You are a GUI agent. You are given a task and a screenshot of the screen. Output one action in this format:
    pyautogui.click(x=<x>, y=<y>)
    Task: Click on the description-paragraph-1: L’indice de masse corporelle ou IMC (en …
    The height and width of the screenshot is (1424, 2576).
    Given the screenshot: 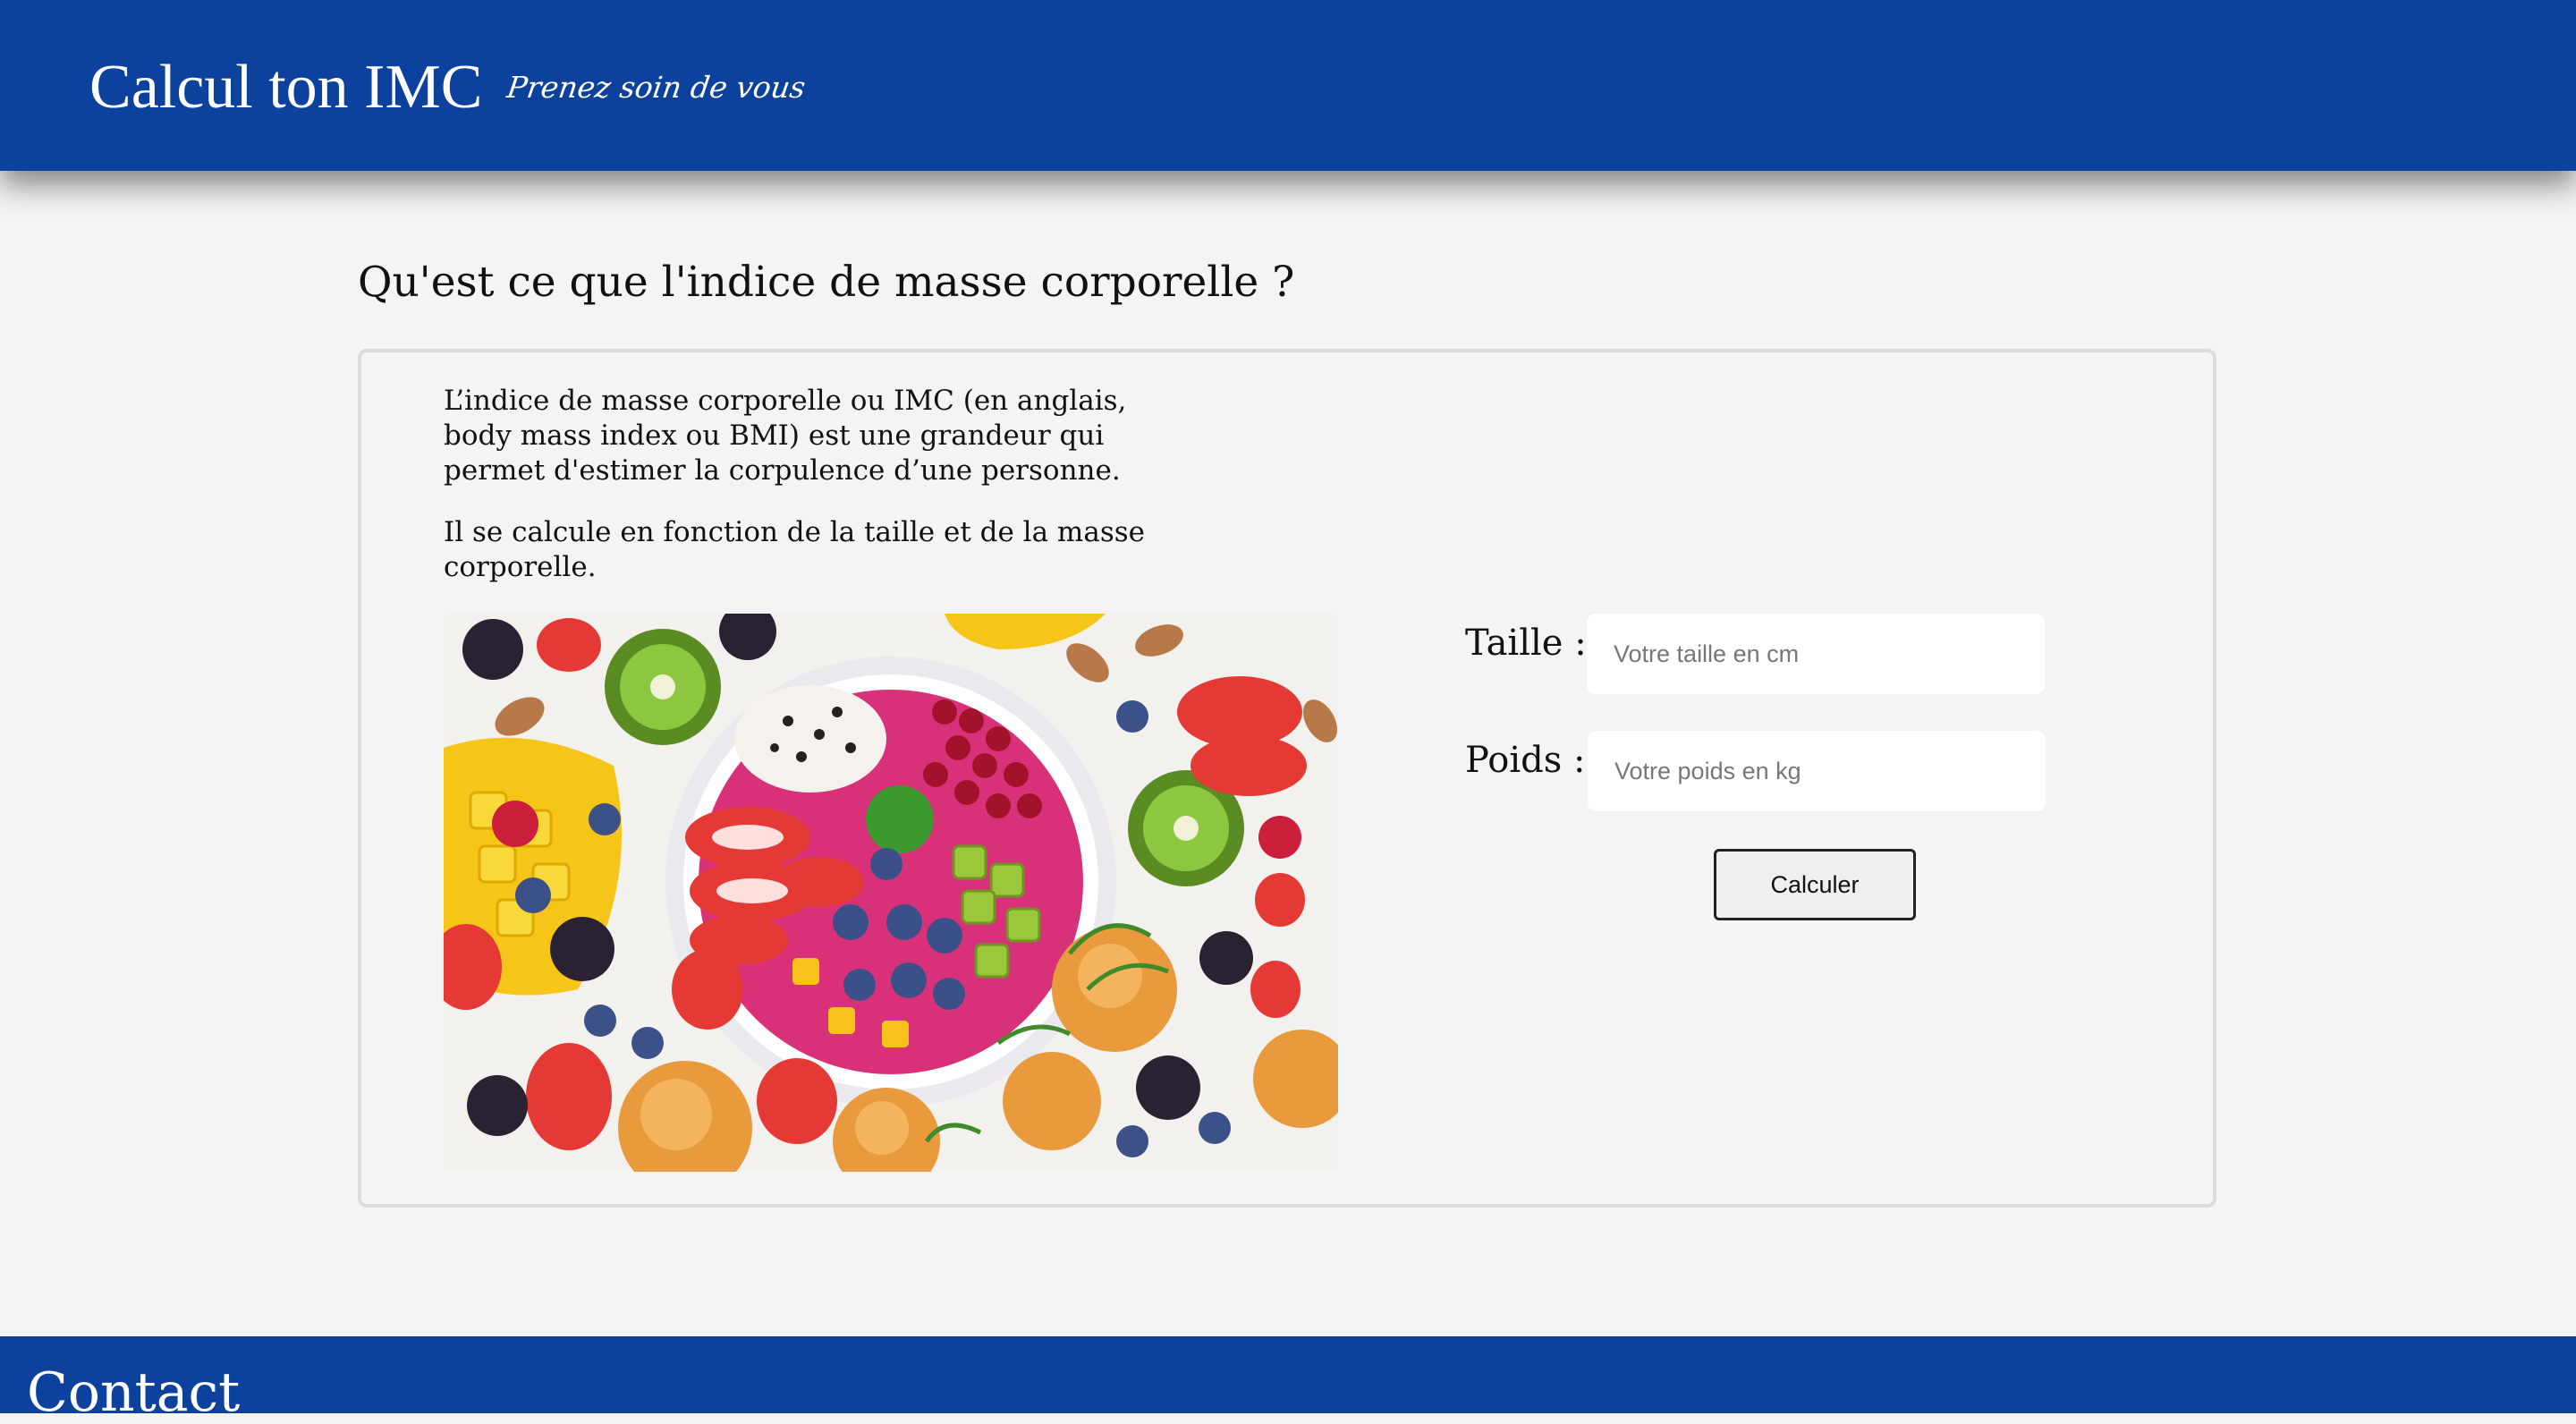 What is the action you would take?
    pyautogui.click(x=785, y=436)
    